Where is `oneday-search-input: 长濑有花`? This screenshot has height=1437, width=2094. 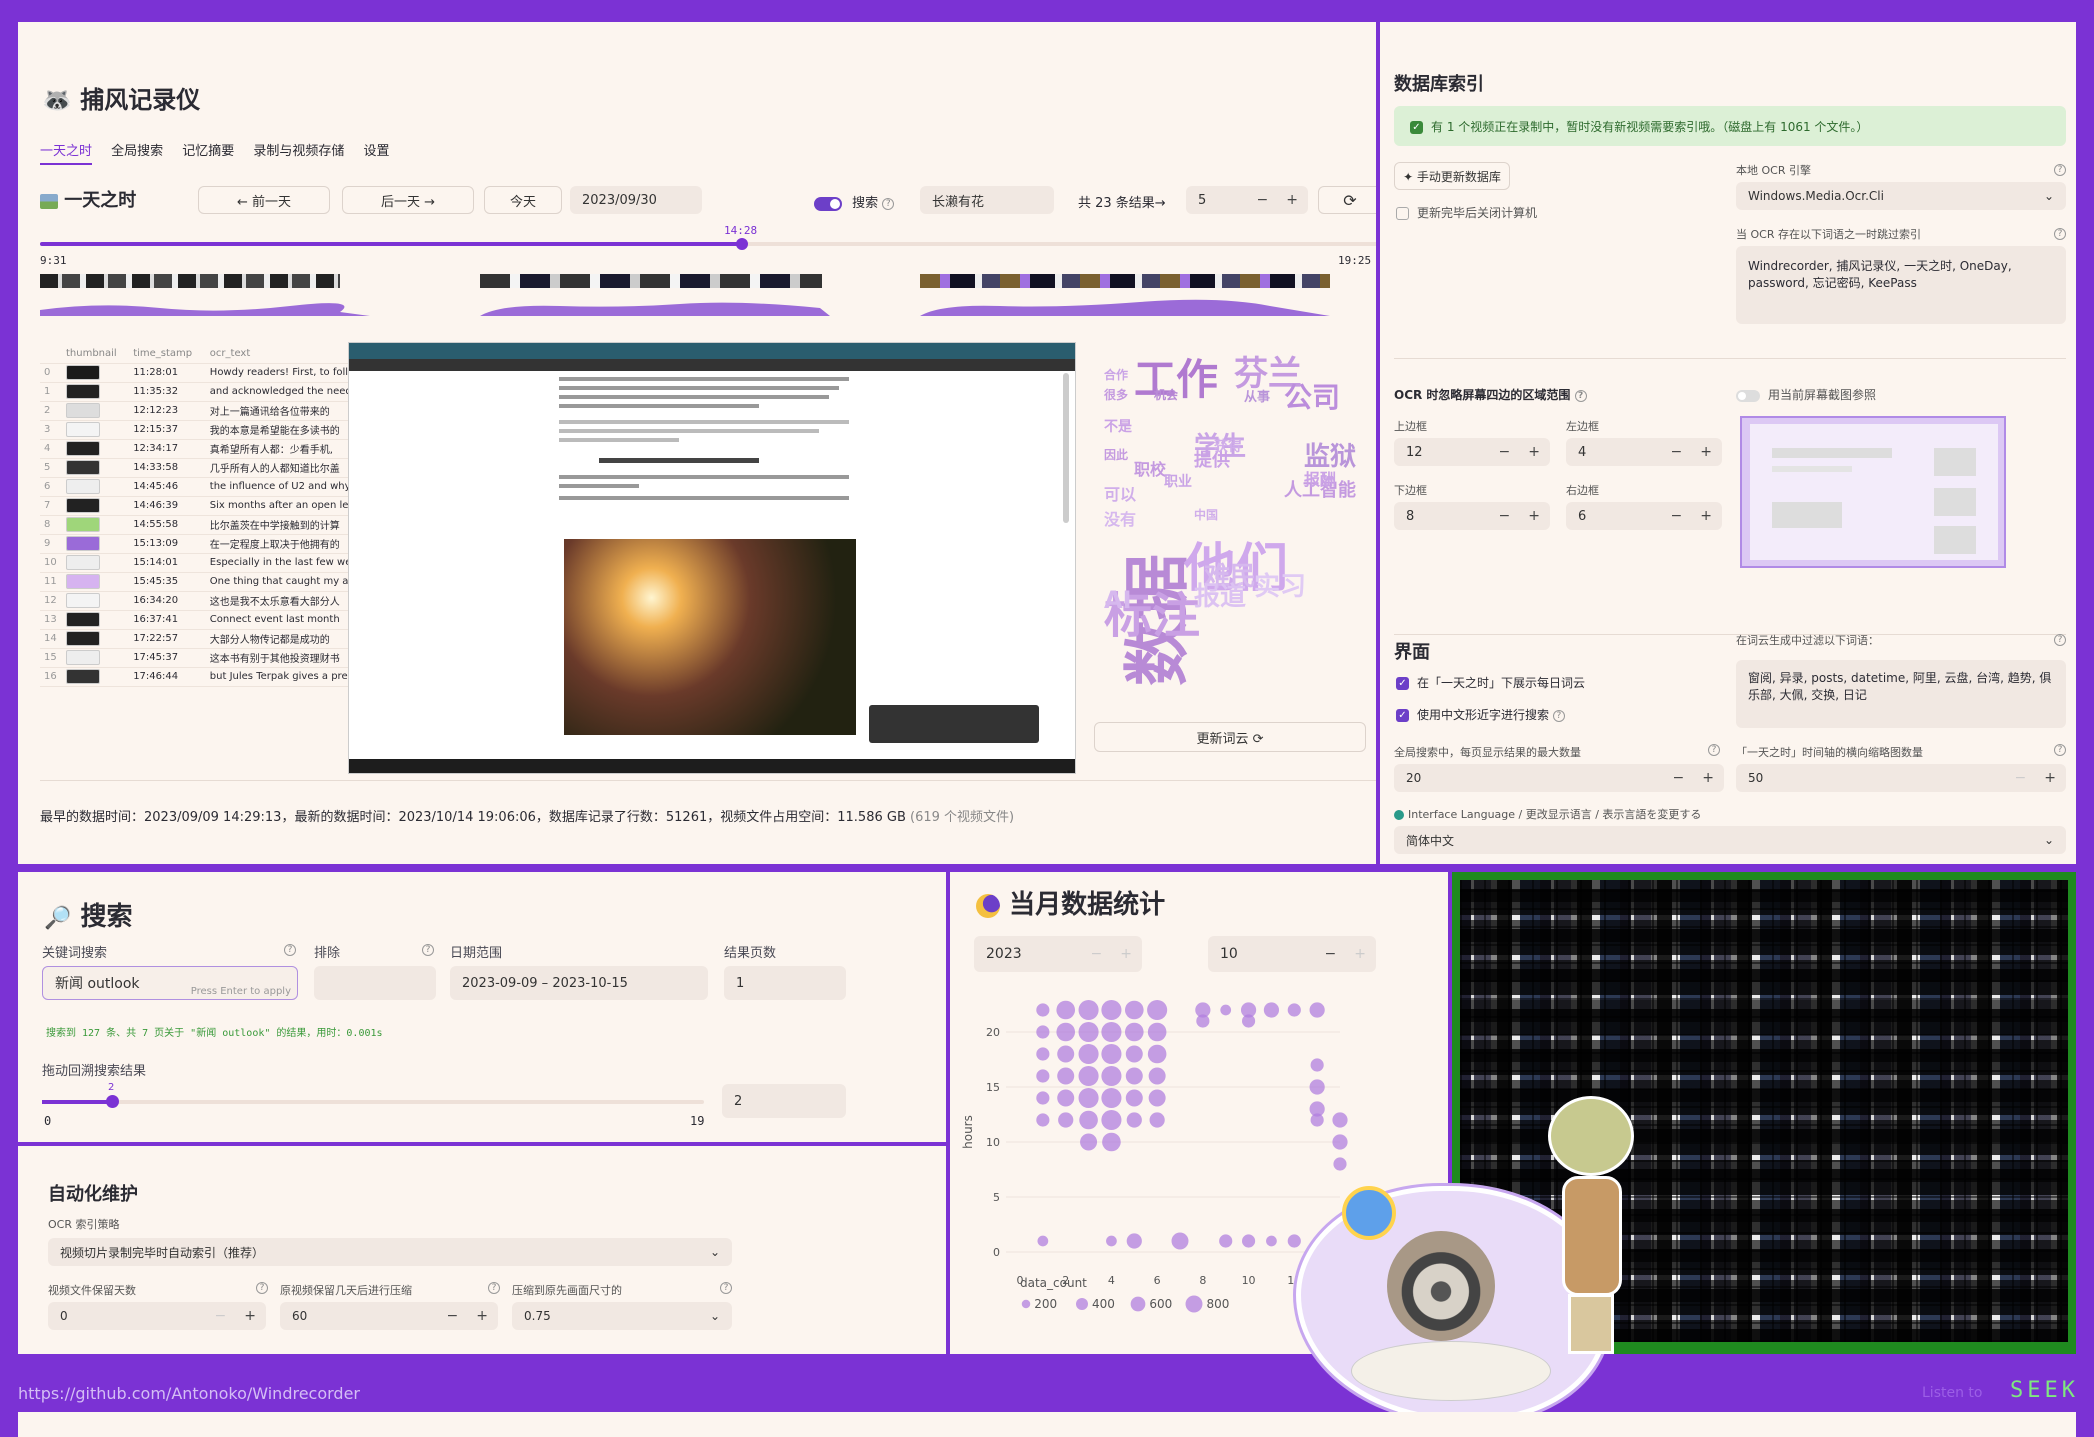
oneday-search-input: 长濑有花 is located at coordinates (987, 200).